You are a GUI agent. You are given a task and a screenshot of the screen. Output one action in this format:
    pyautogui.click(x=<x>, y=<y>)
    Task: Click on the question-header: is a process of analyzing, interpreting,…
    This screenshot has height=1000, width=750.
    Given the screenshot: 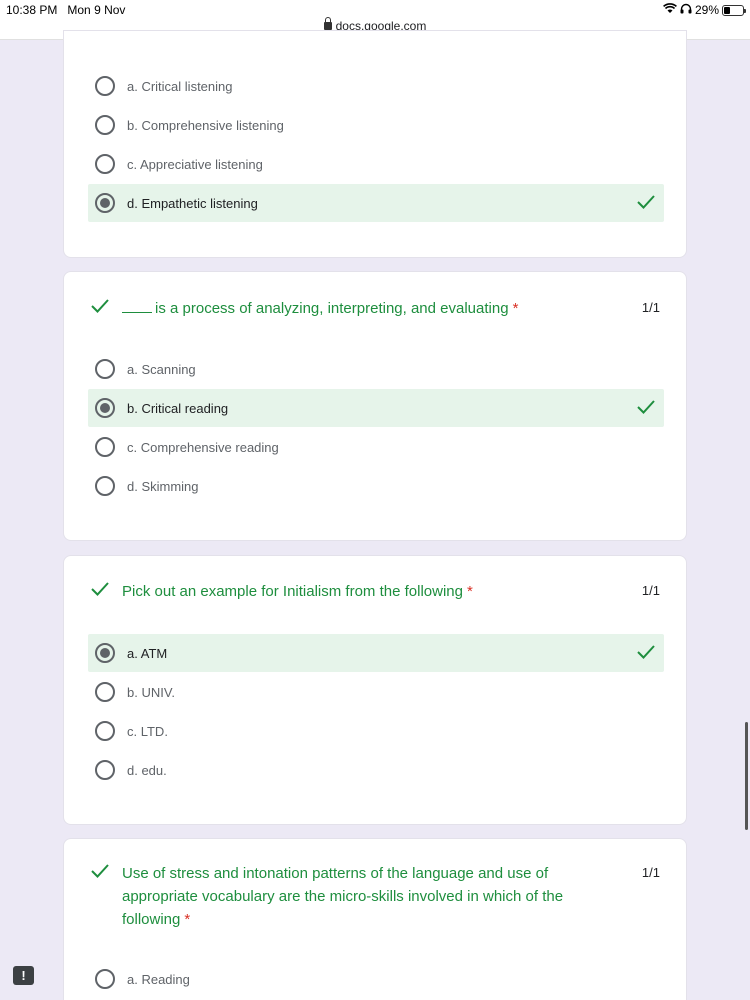 What is the action you would take?
    pyautogui.click(x=375, y=308)
    